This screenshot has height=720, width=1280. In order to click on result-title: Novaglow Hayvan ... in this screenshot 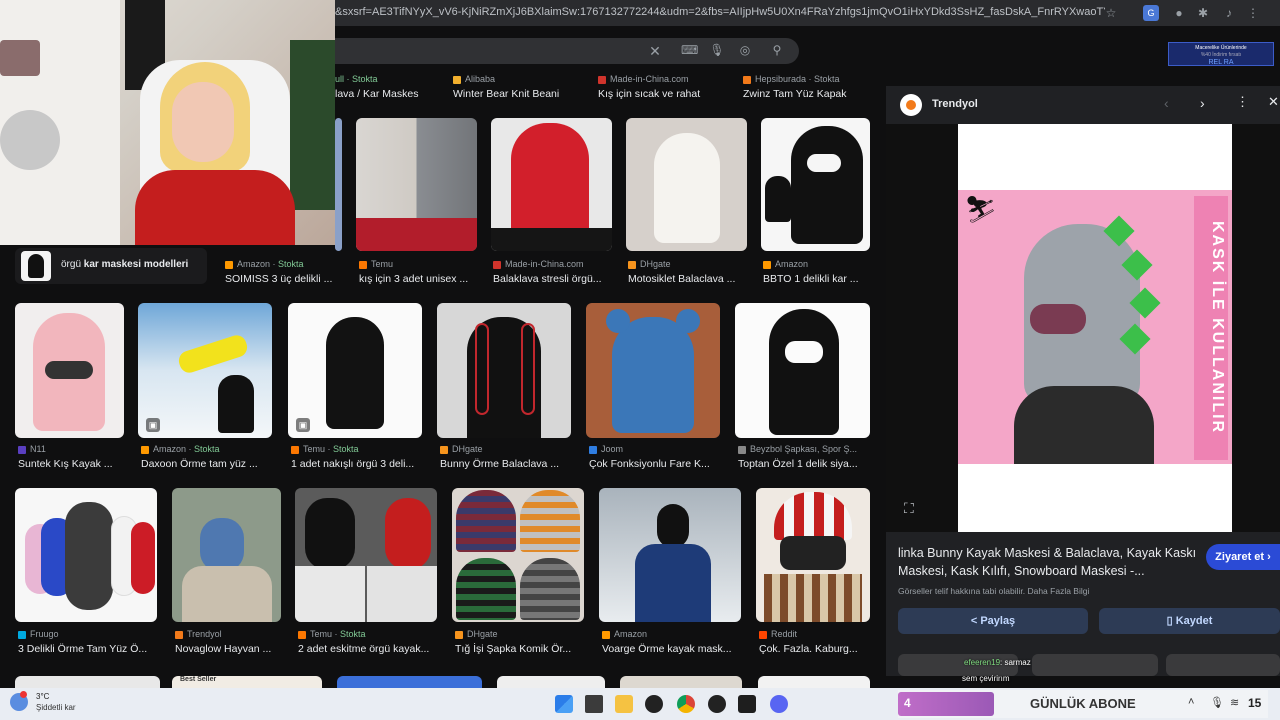, I will do `click(230, 649)`.